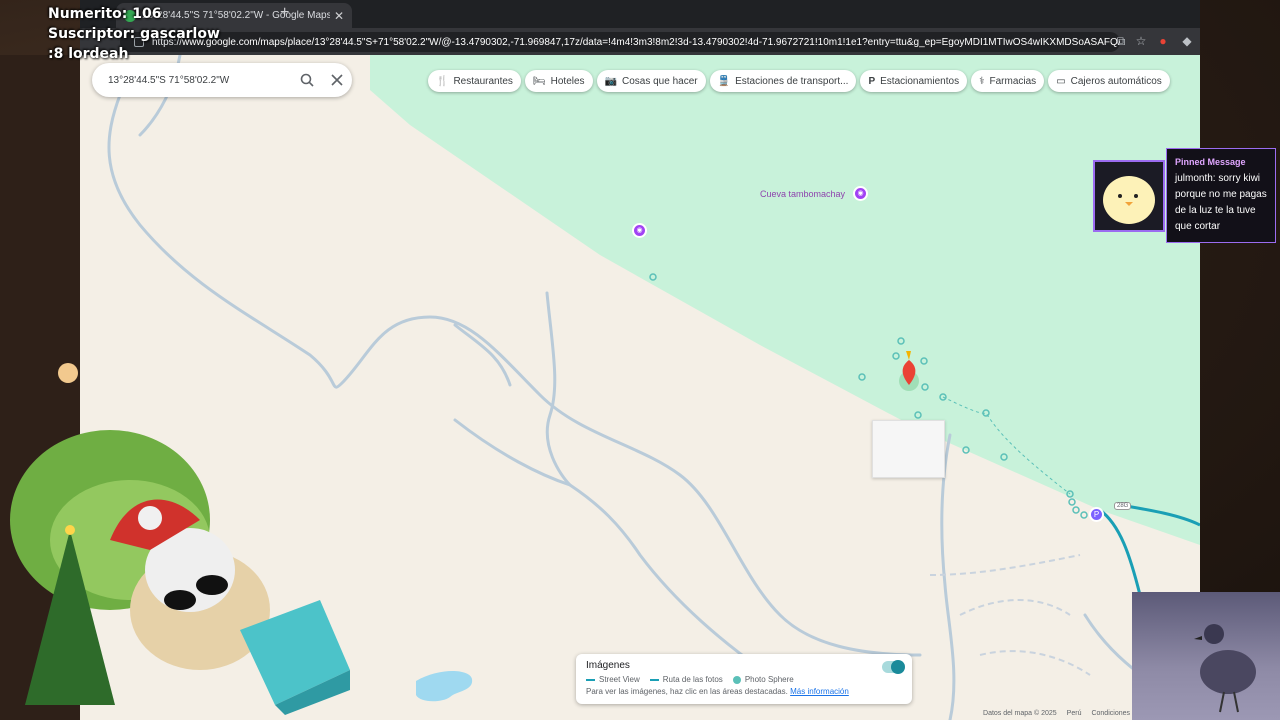 The image size is (1280, 720). I want to click on poi-label: Cueva tambomachay, so click(802, 194).